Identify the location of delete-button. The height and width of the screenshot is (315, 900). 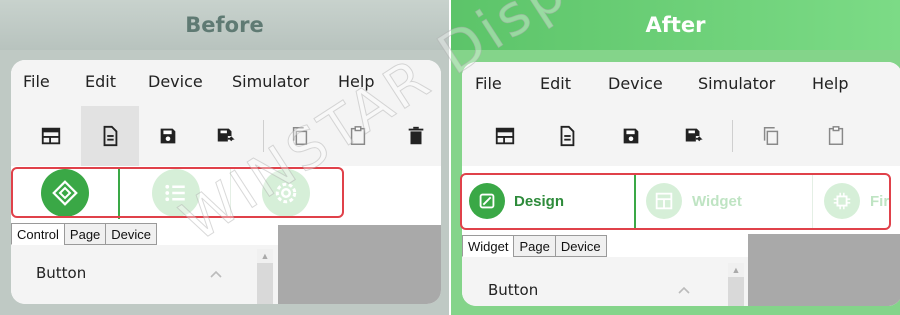
(414, 136).